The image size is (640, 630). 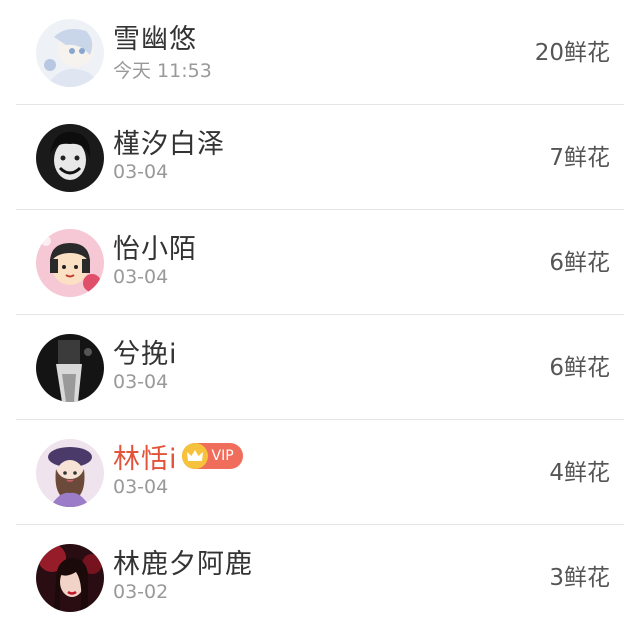 What do you see at coordinates (155, 246) in the screenshot?
I see `user-name: 怡小陌` at bounding box center [155, 246].